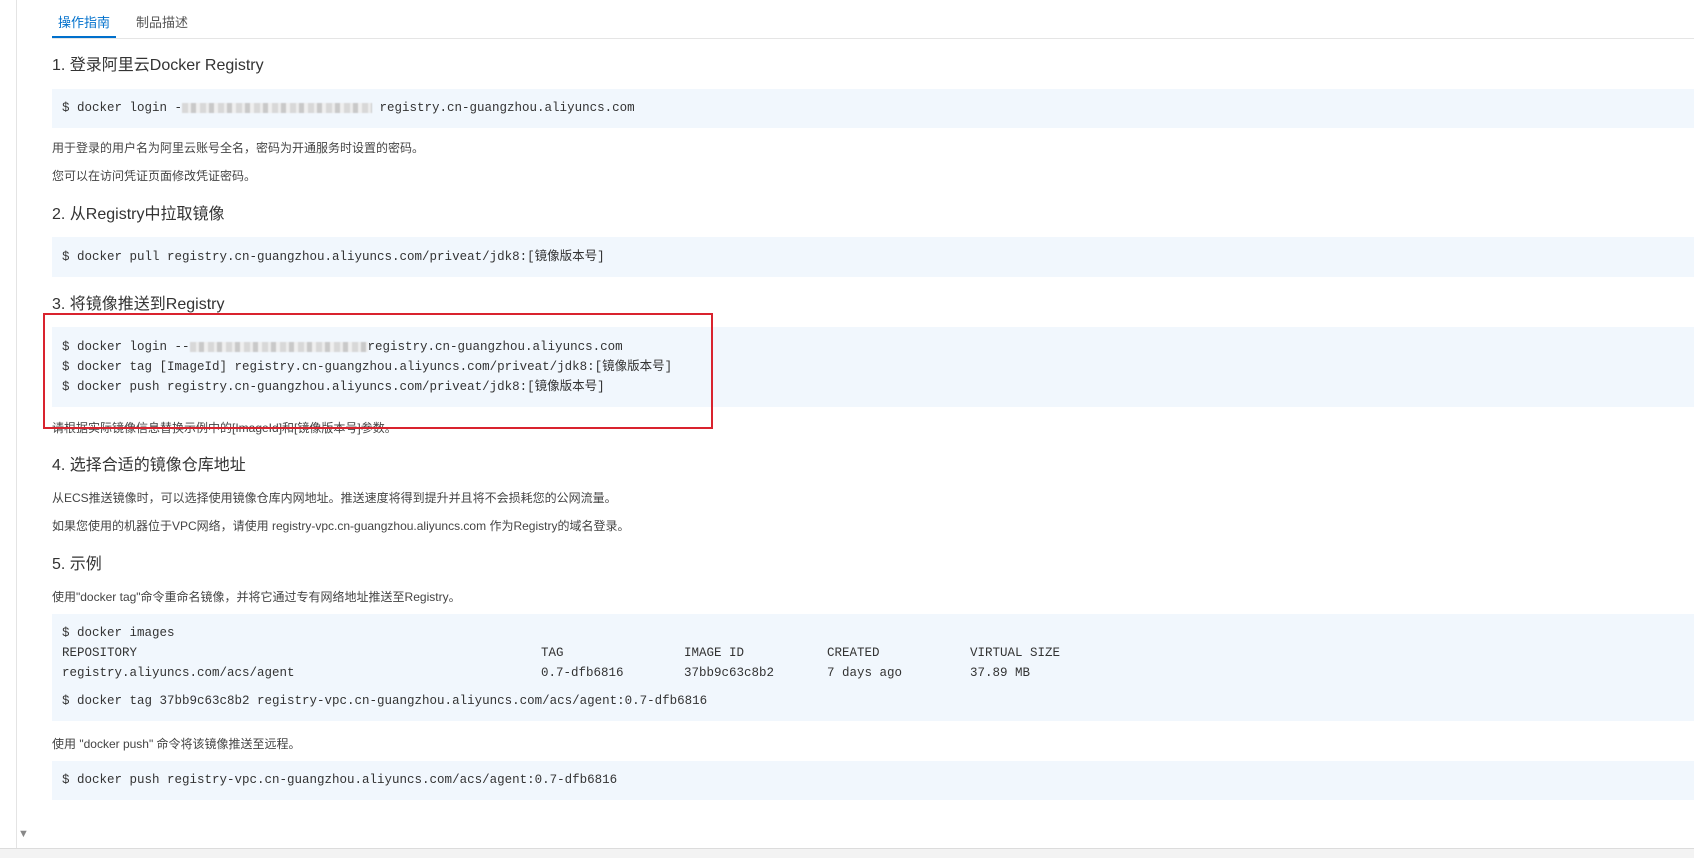 Image resolution: width=1694 pixels, height=858 pixels. What do you see at coordinates (178, 673) in the screenshot?
I see `table-cell: registry.aliyuncs.com/acs/agent` at bounding box center [178, 673].